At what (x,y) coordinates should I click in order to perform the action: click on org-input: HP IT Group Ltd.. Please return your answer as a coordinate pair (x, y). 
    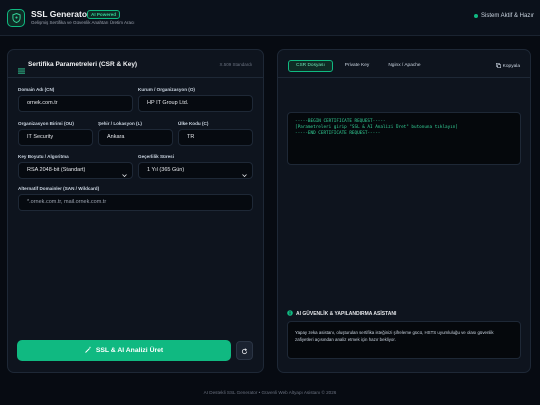
    Looking at the image, I should click on (195, 103).